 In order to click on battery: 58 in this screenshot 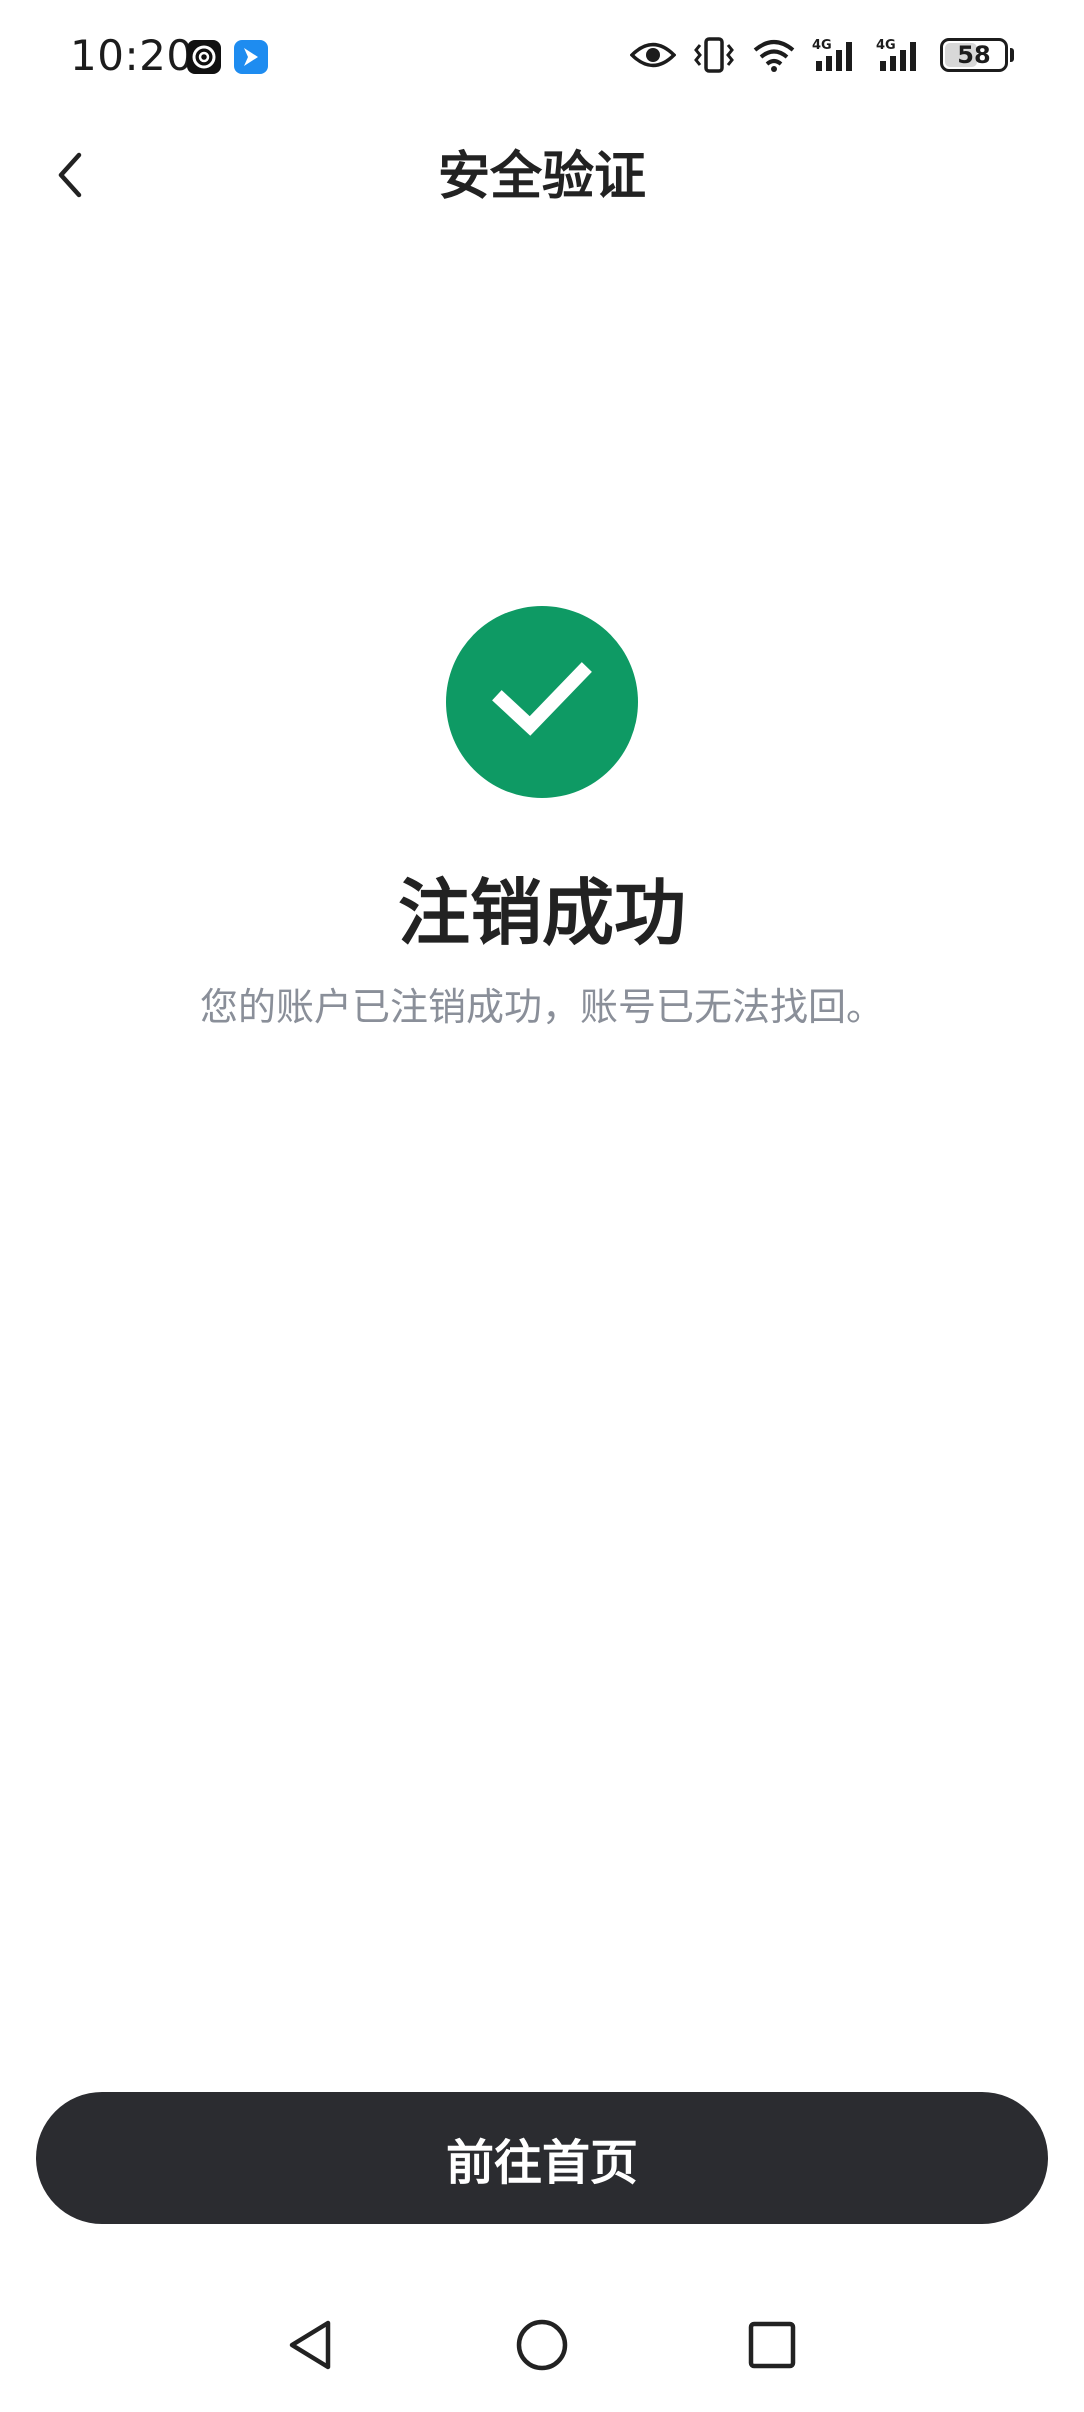, I will do `click(974, 55)`.